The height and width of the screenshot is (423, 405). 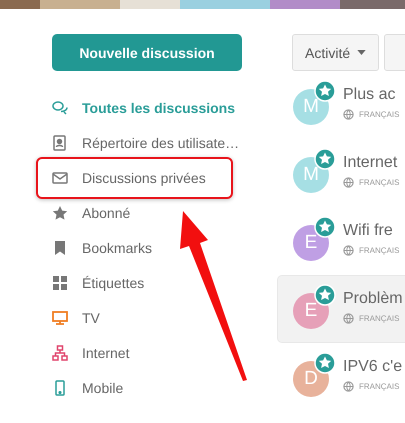 I want to click on discussion-title: Wifi fre, so click(x=371, y=231).